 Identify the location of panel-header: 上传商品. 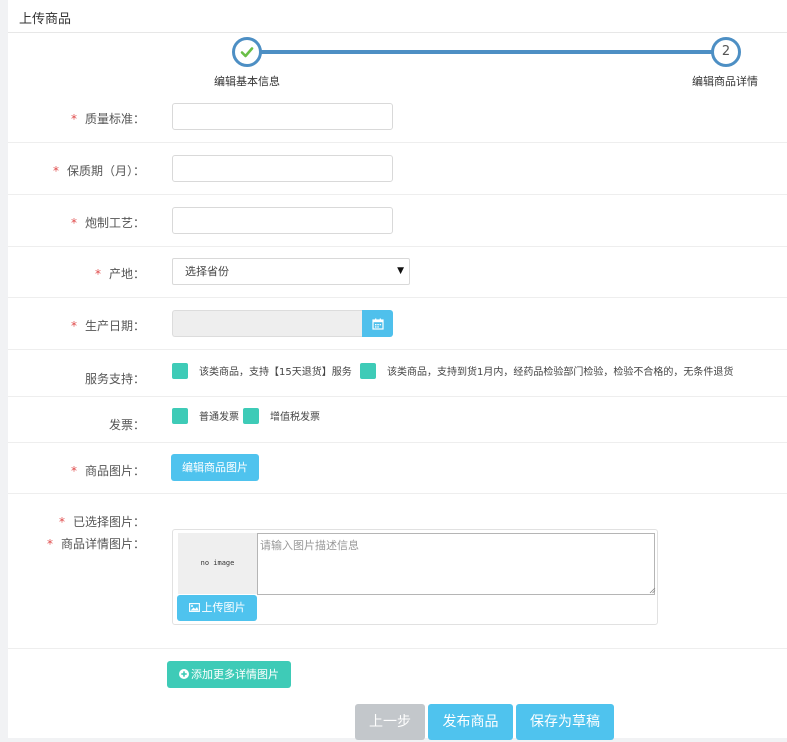
(397, 16).